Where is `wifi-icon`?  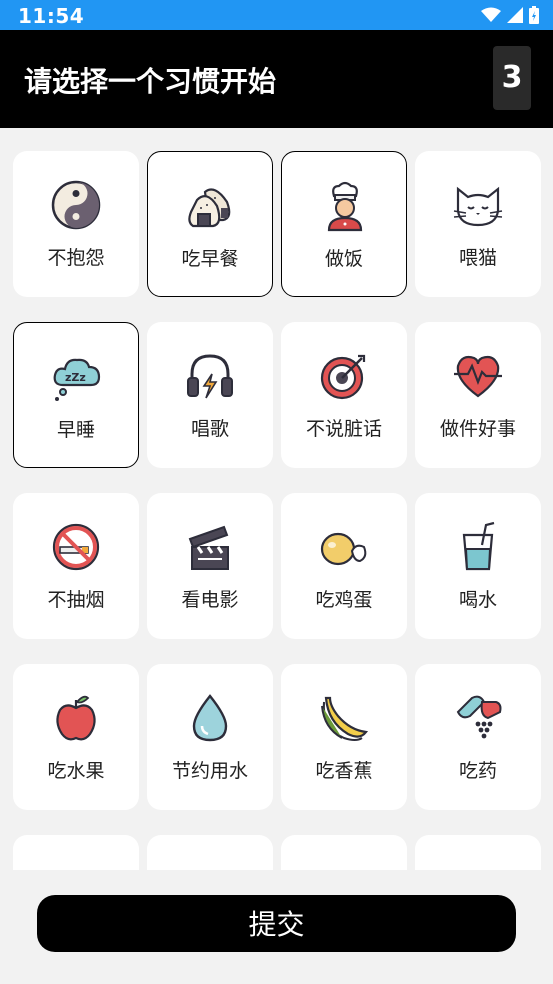 wifi-icon is located at coordinates (491, 14).